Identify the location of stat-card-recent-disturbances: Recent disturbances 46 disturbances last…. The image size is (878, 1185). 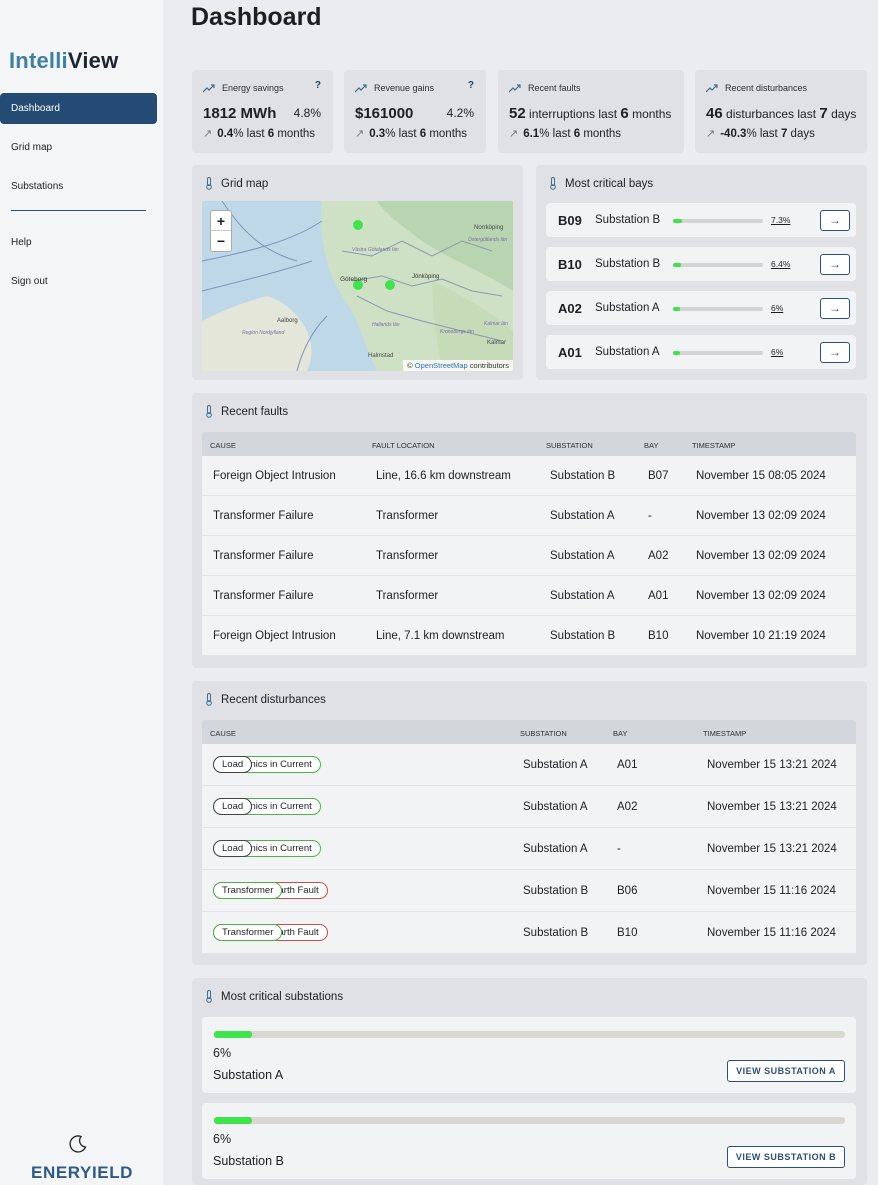
(781, 111).